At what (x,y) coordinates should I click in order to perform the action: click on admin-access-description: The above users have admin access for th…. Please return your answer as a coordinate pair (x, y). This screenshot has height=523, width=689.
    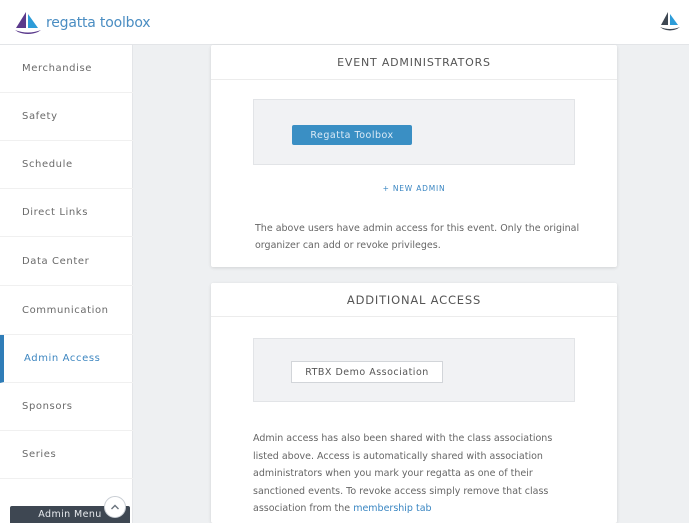
    Looking at the image, I should click on (417, 237).